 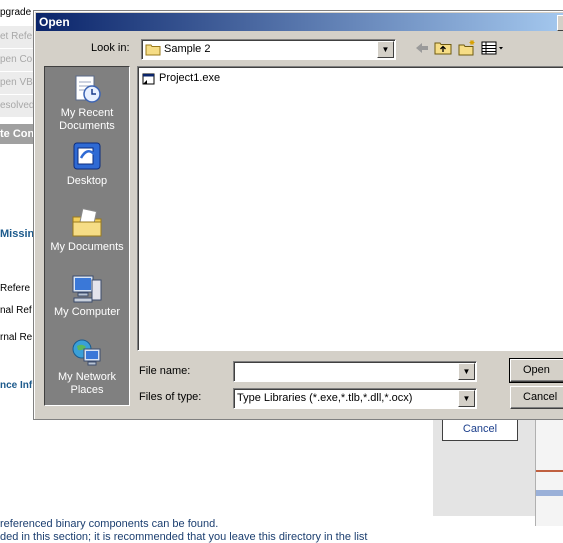 I want to click on look-in-dropdown: Sample 2 ▼, so click(x=268, y=49).